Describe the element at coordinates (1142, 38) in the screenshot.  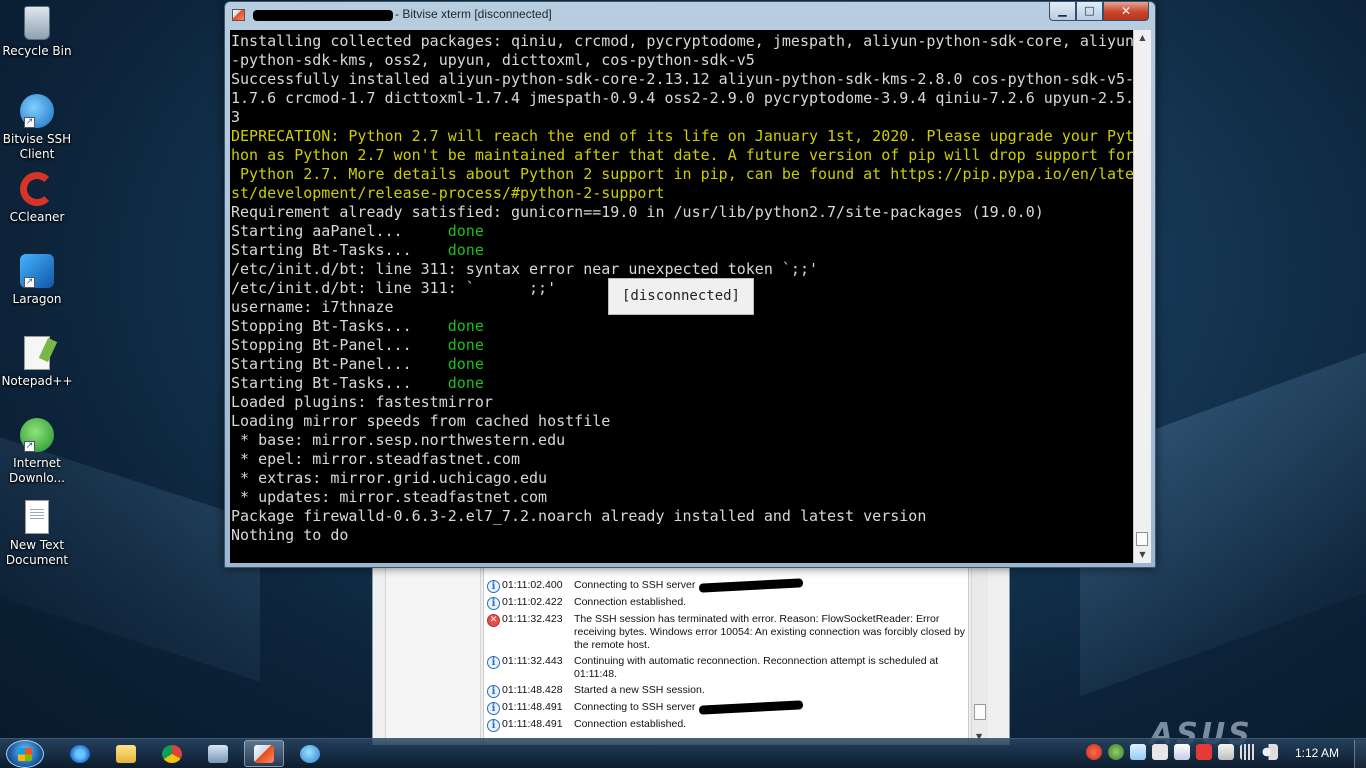
I see `scroll-up-arrow-icon: ▲` at that location.